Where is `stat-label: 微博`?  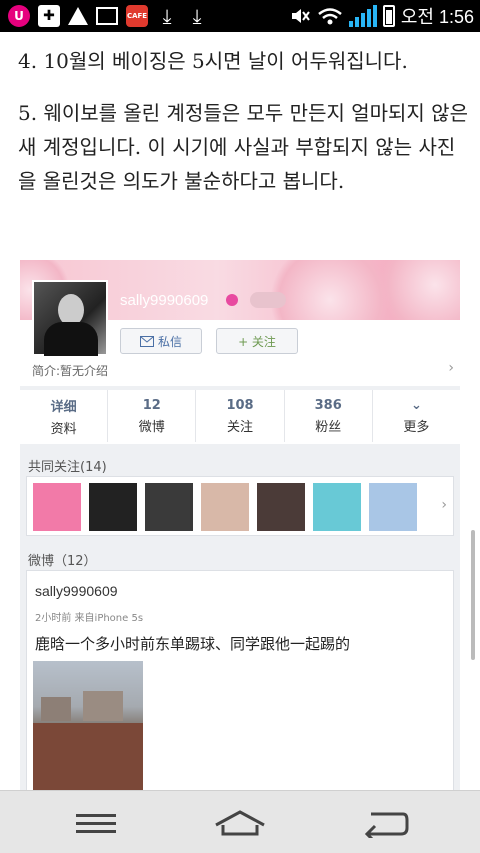
stat-label: 微博 is located at coordinates (151, 427).